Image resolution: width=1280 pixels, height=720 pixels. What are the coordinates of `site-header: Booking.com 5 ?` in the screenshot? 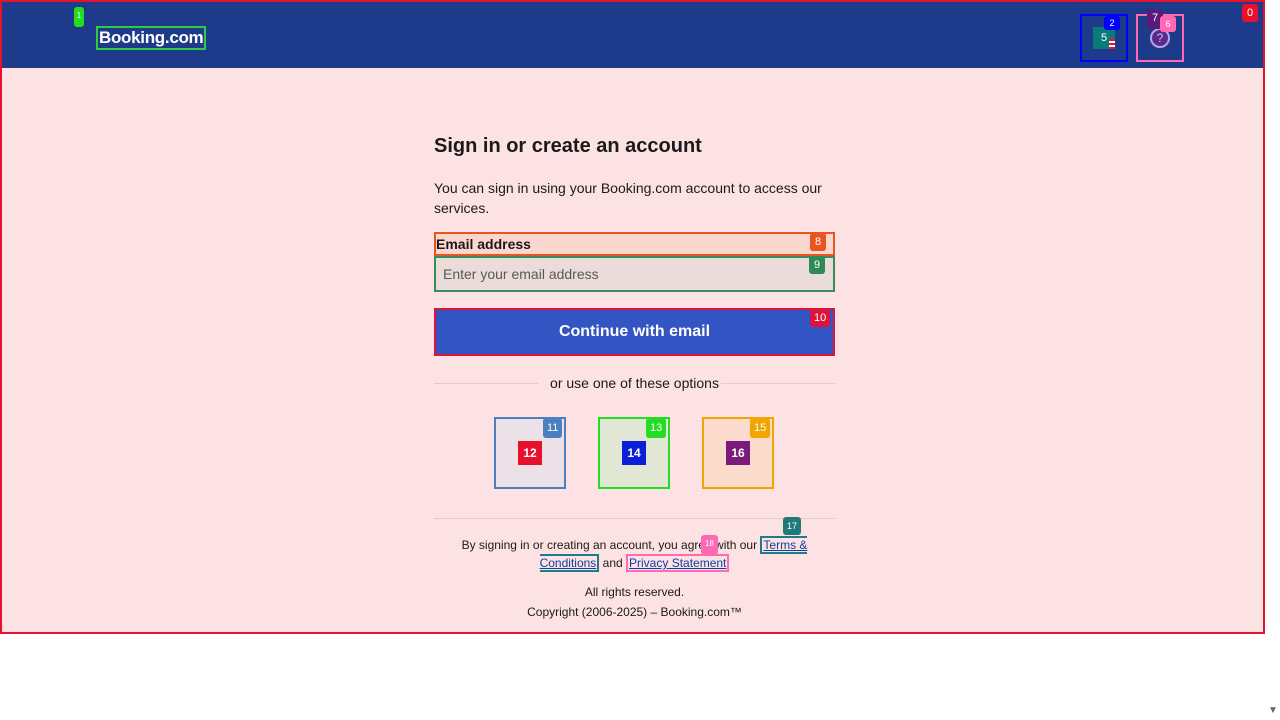 It's located at (632, 35).